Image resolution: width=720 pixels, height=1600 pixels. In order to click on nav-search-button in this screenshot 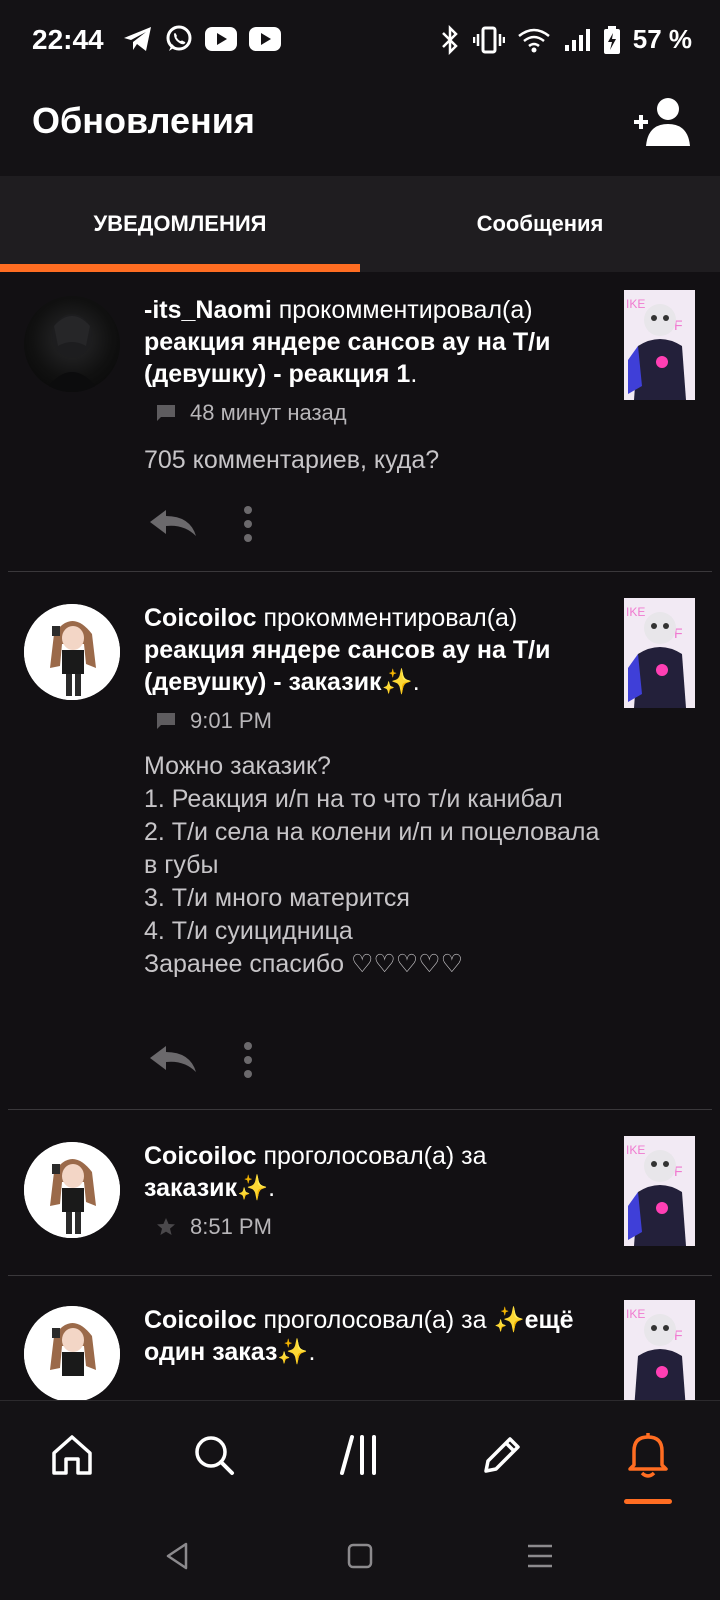, I will do `click(214, 1455)`.